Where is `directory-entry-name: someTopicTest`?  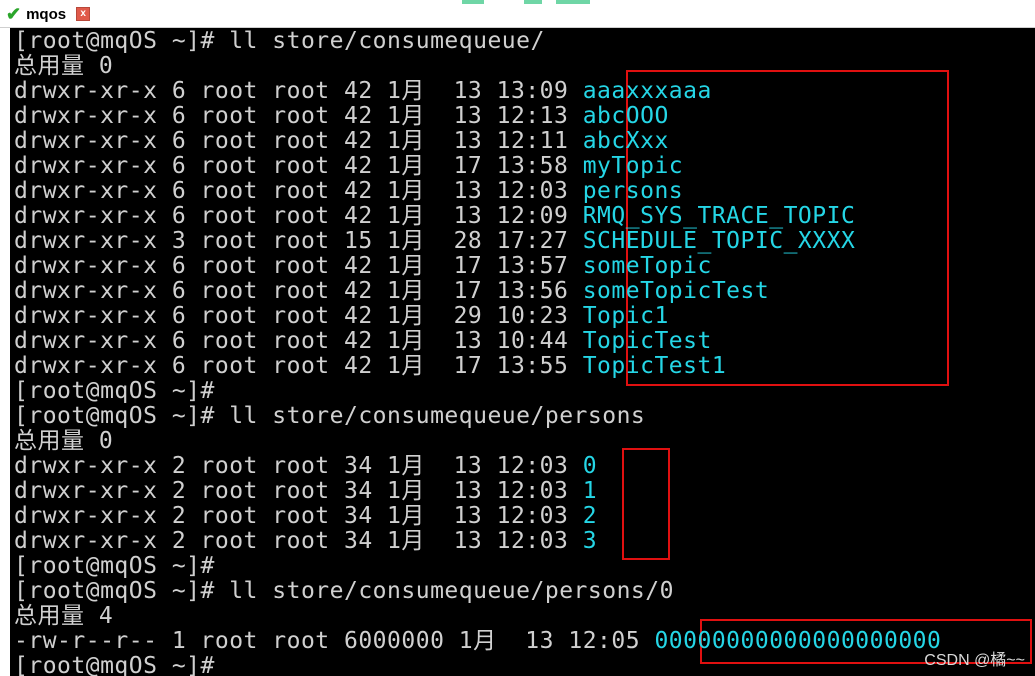 directory-entry-name: someTopicTest is located at coordinates (676, 291).